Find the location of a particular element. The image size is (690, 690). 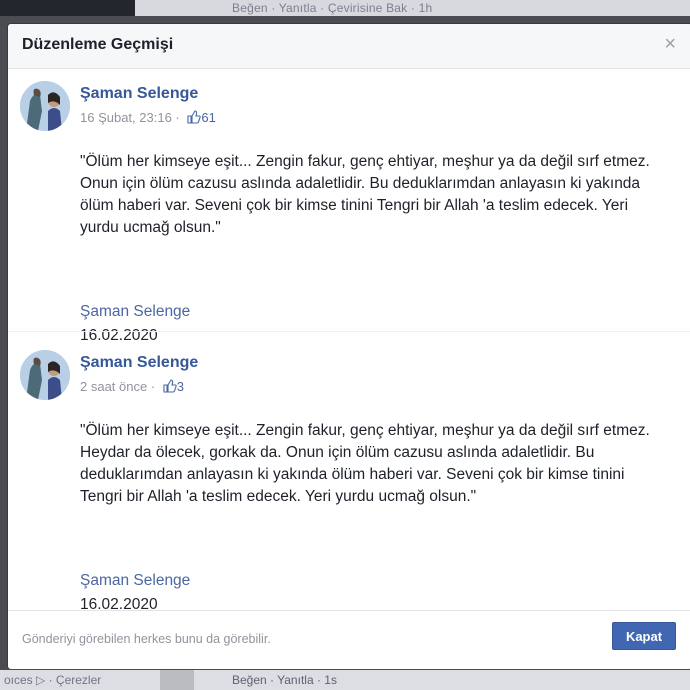

background-top-bar: Beğen · Yanıtla · Çevirisine Bak · 1h is located at coordinates (345, 8).